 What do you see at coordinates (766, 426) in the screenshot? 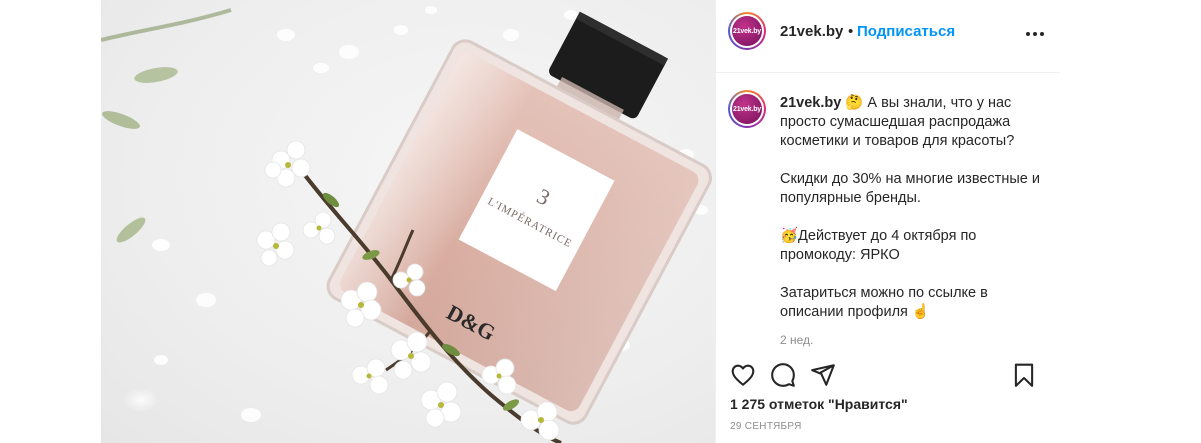
I see `post-date: 29 СЕНТЯБРЯ` at bounding box center [766, 426].